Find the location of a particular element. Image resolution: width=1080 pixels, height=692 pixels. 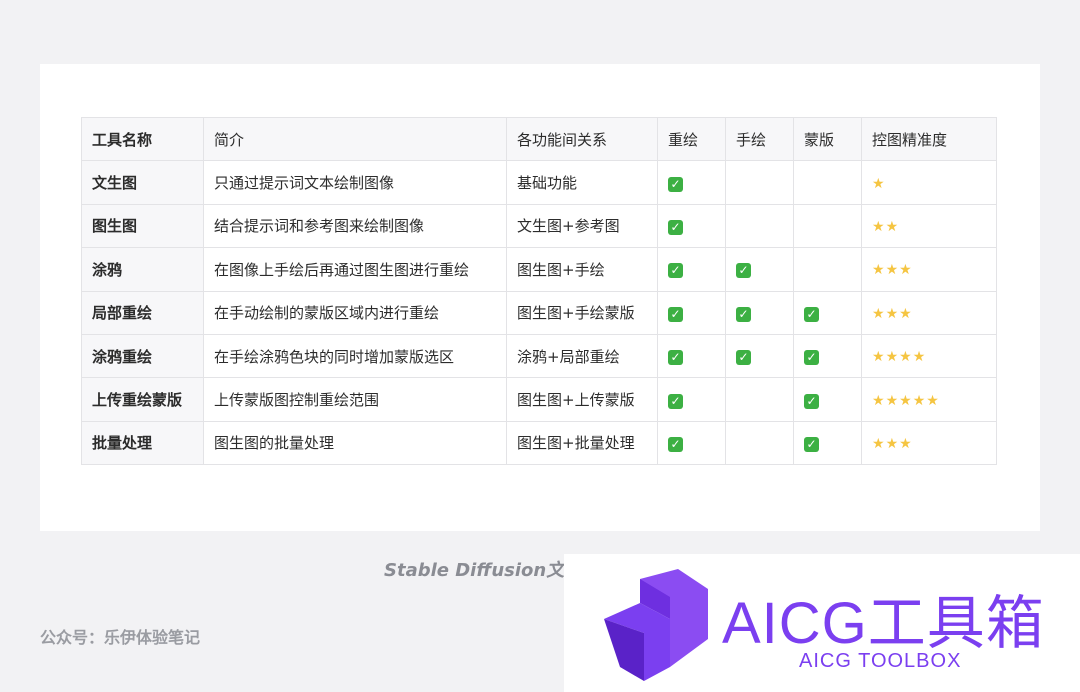

star-rating: ★★ is located at coordinates (885, 227).